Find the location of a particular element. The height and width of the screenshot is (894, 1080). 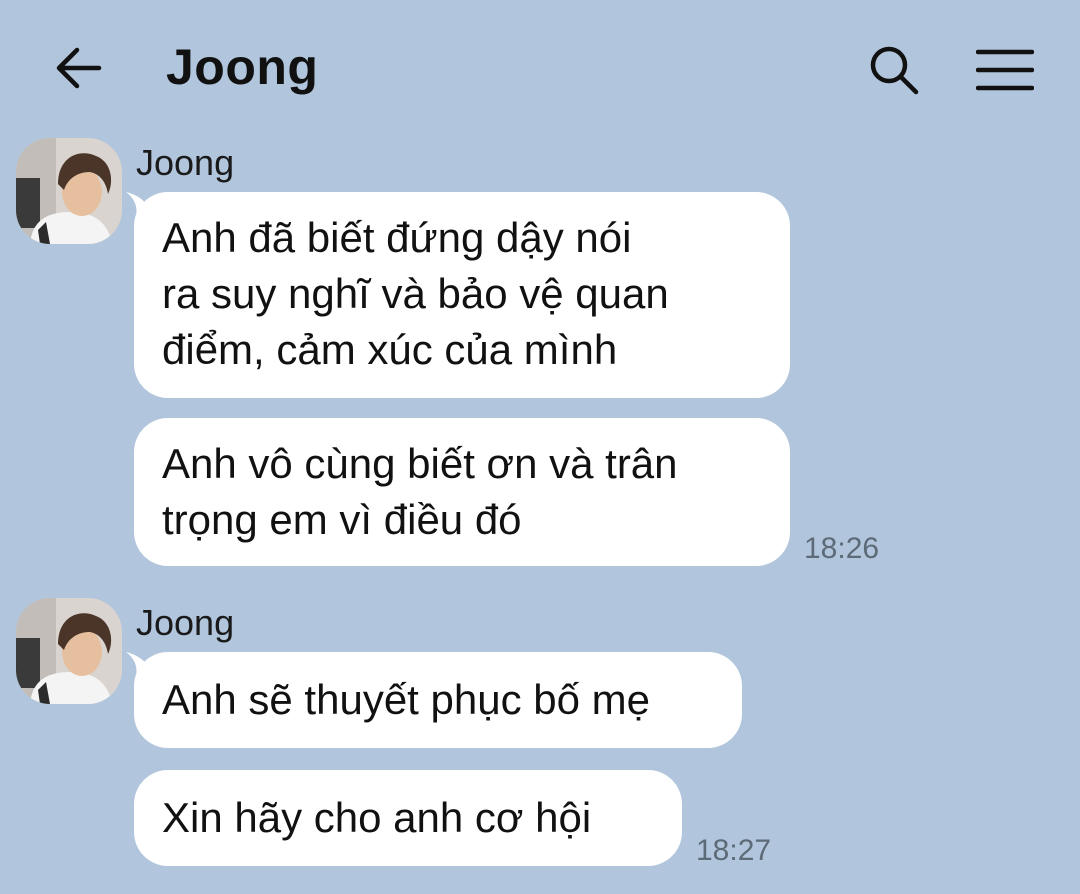

search-button is located at coordinates (894, 70).